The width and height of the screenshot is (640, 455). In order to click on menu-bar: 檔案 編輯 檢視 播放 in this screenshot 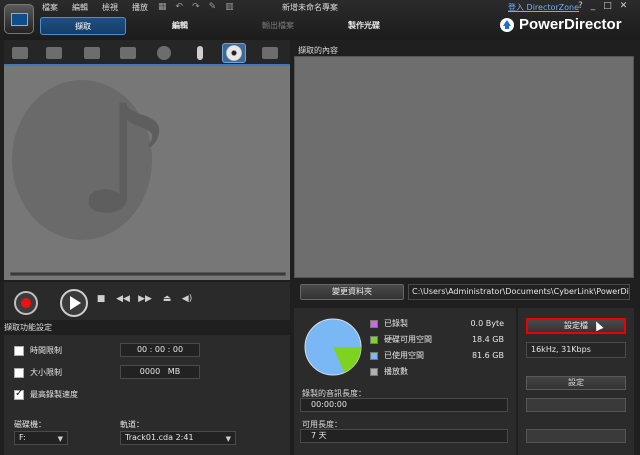, I will do `click(95, 8)`.